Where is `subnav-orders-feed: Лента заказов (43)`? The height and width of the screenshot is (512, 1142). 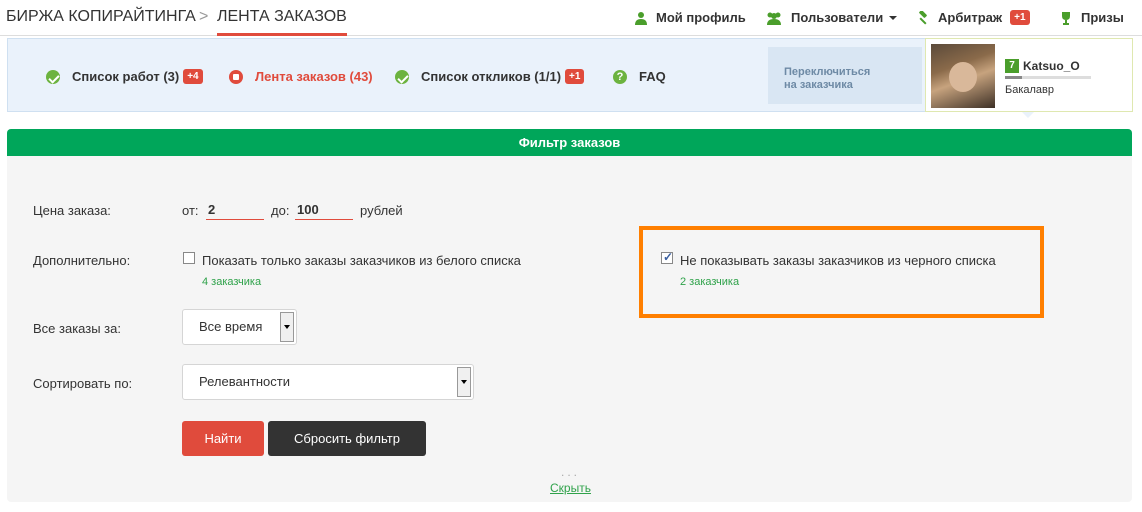
subnav-orders-feed: Лента заказов (43) is located at coordinates (301, 76).